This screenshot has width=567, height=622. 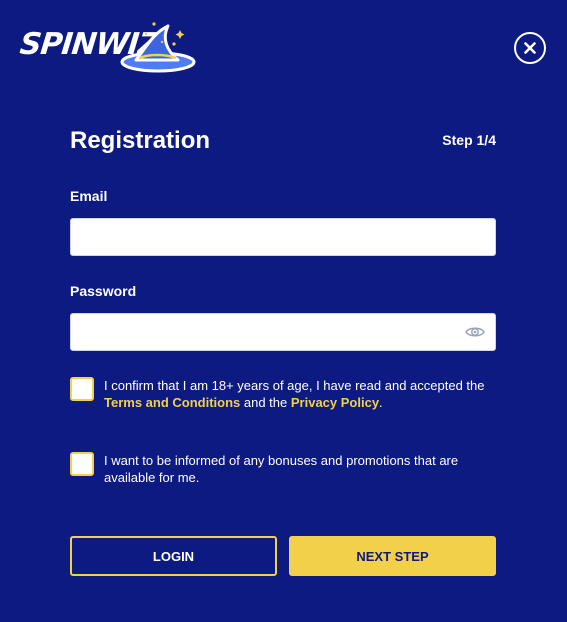 I want to click on eye-icon, so click(x=475, y=332).